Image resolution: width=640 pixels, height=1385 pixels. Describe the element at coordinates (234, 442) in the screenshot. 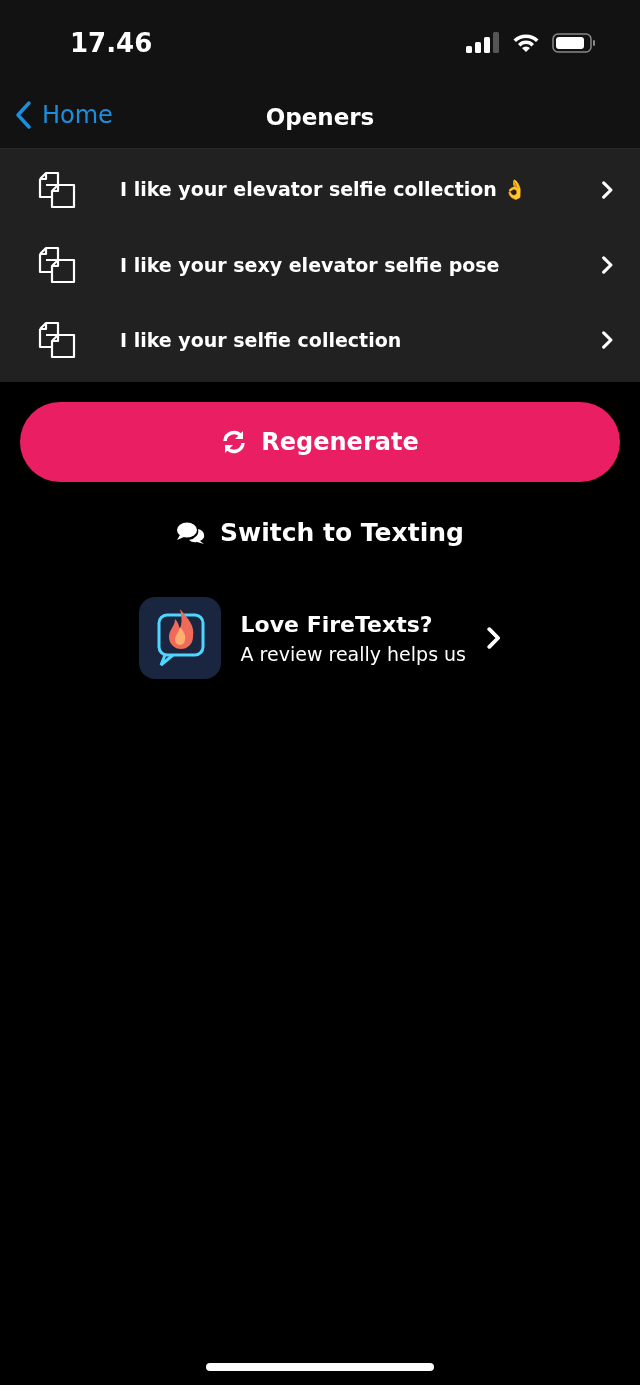

I see `refresh-icon` at that location.